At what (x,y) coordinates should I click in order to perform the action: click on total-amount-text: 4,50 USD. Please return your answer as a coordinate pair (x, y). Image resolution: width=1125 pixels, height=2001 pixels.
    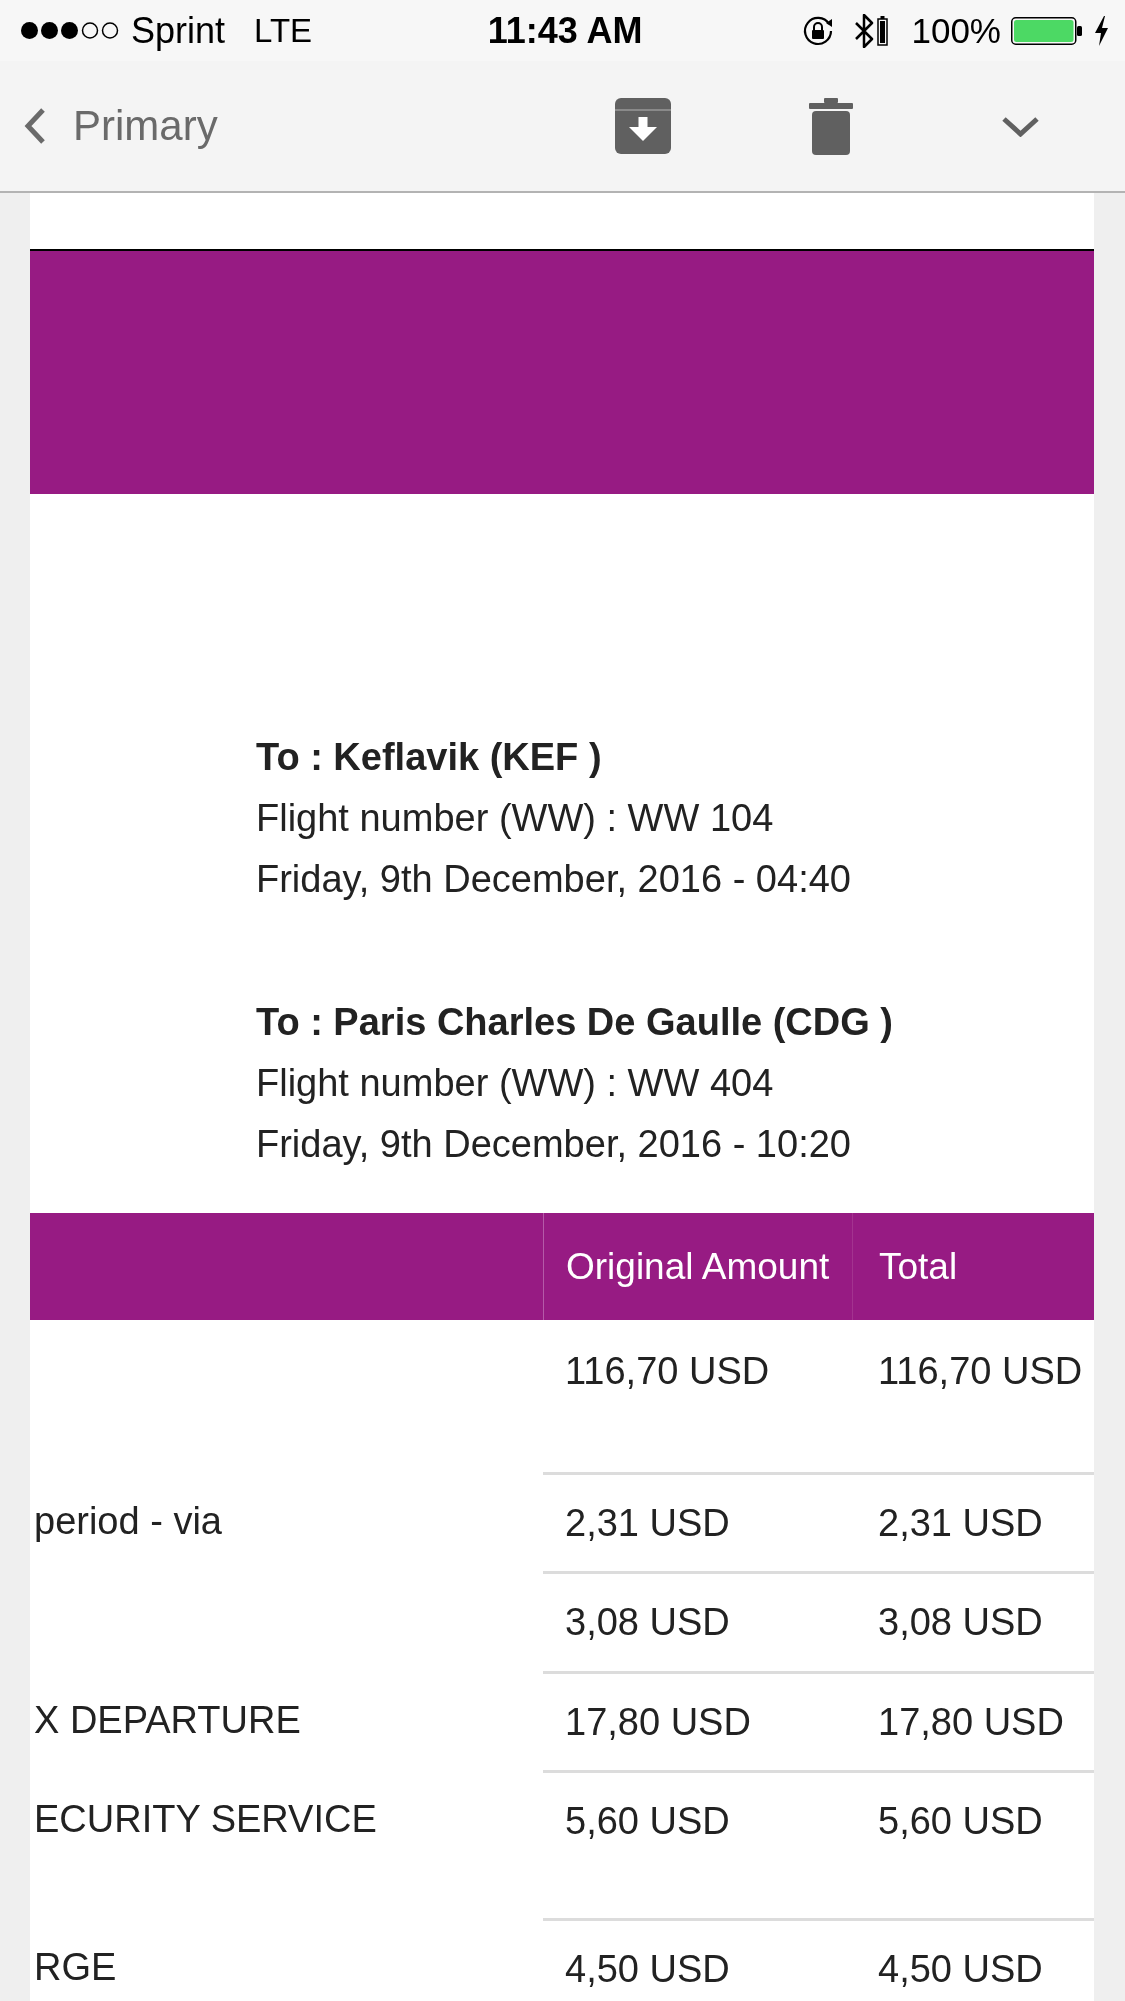
    Looking at the image, I should click on (960, 1969).